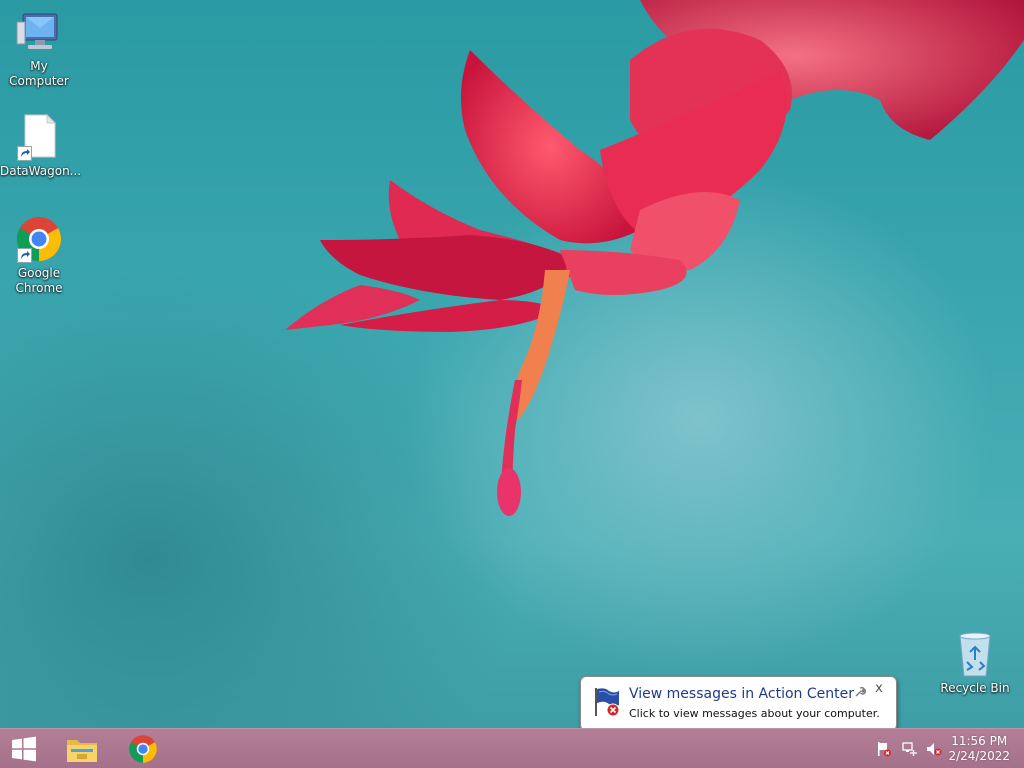 The image size is (1024, 768). What do you see at coordinates (39, 137) in the screenshot?
I see `blank-file-icon` at bounding box center [39, 137].